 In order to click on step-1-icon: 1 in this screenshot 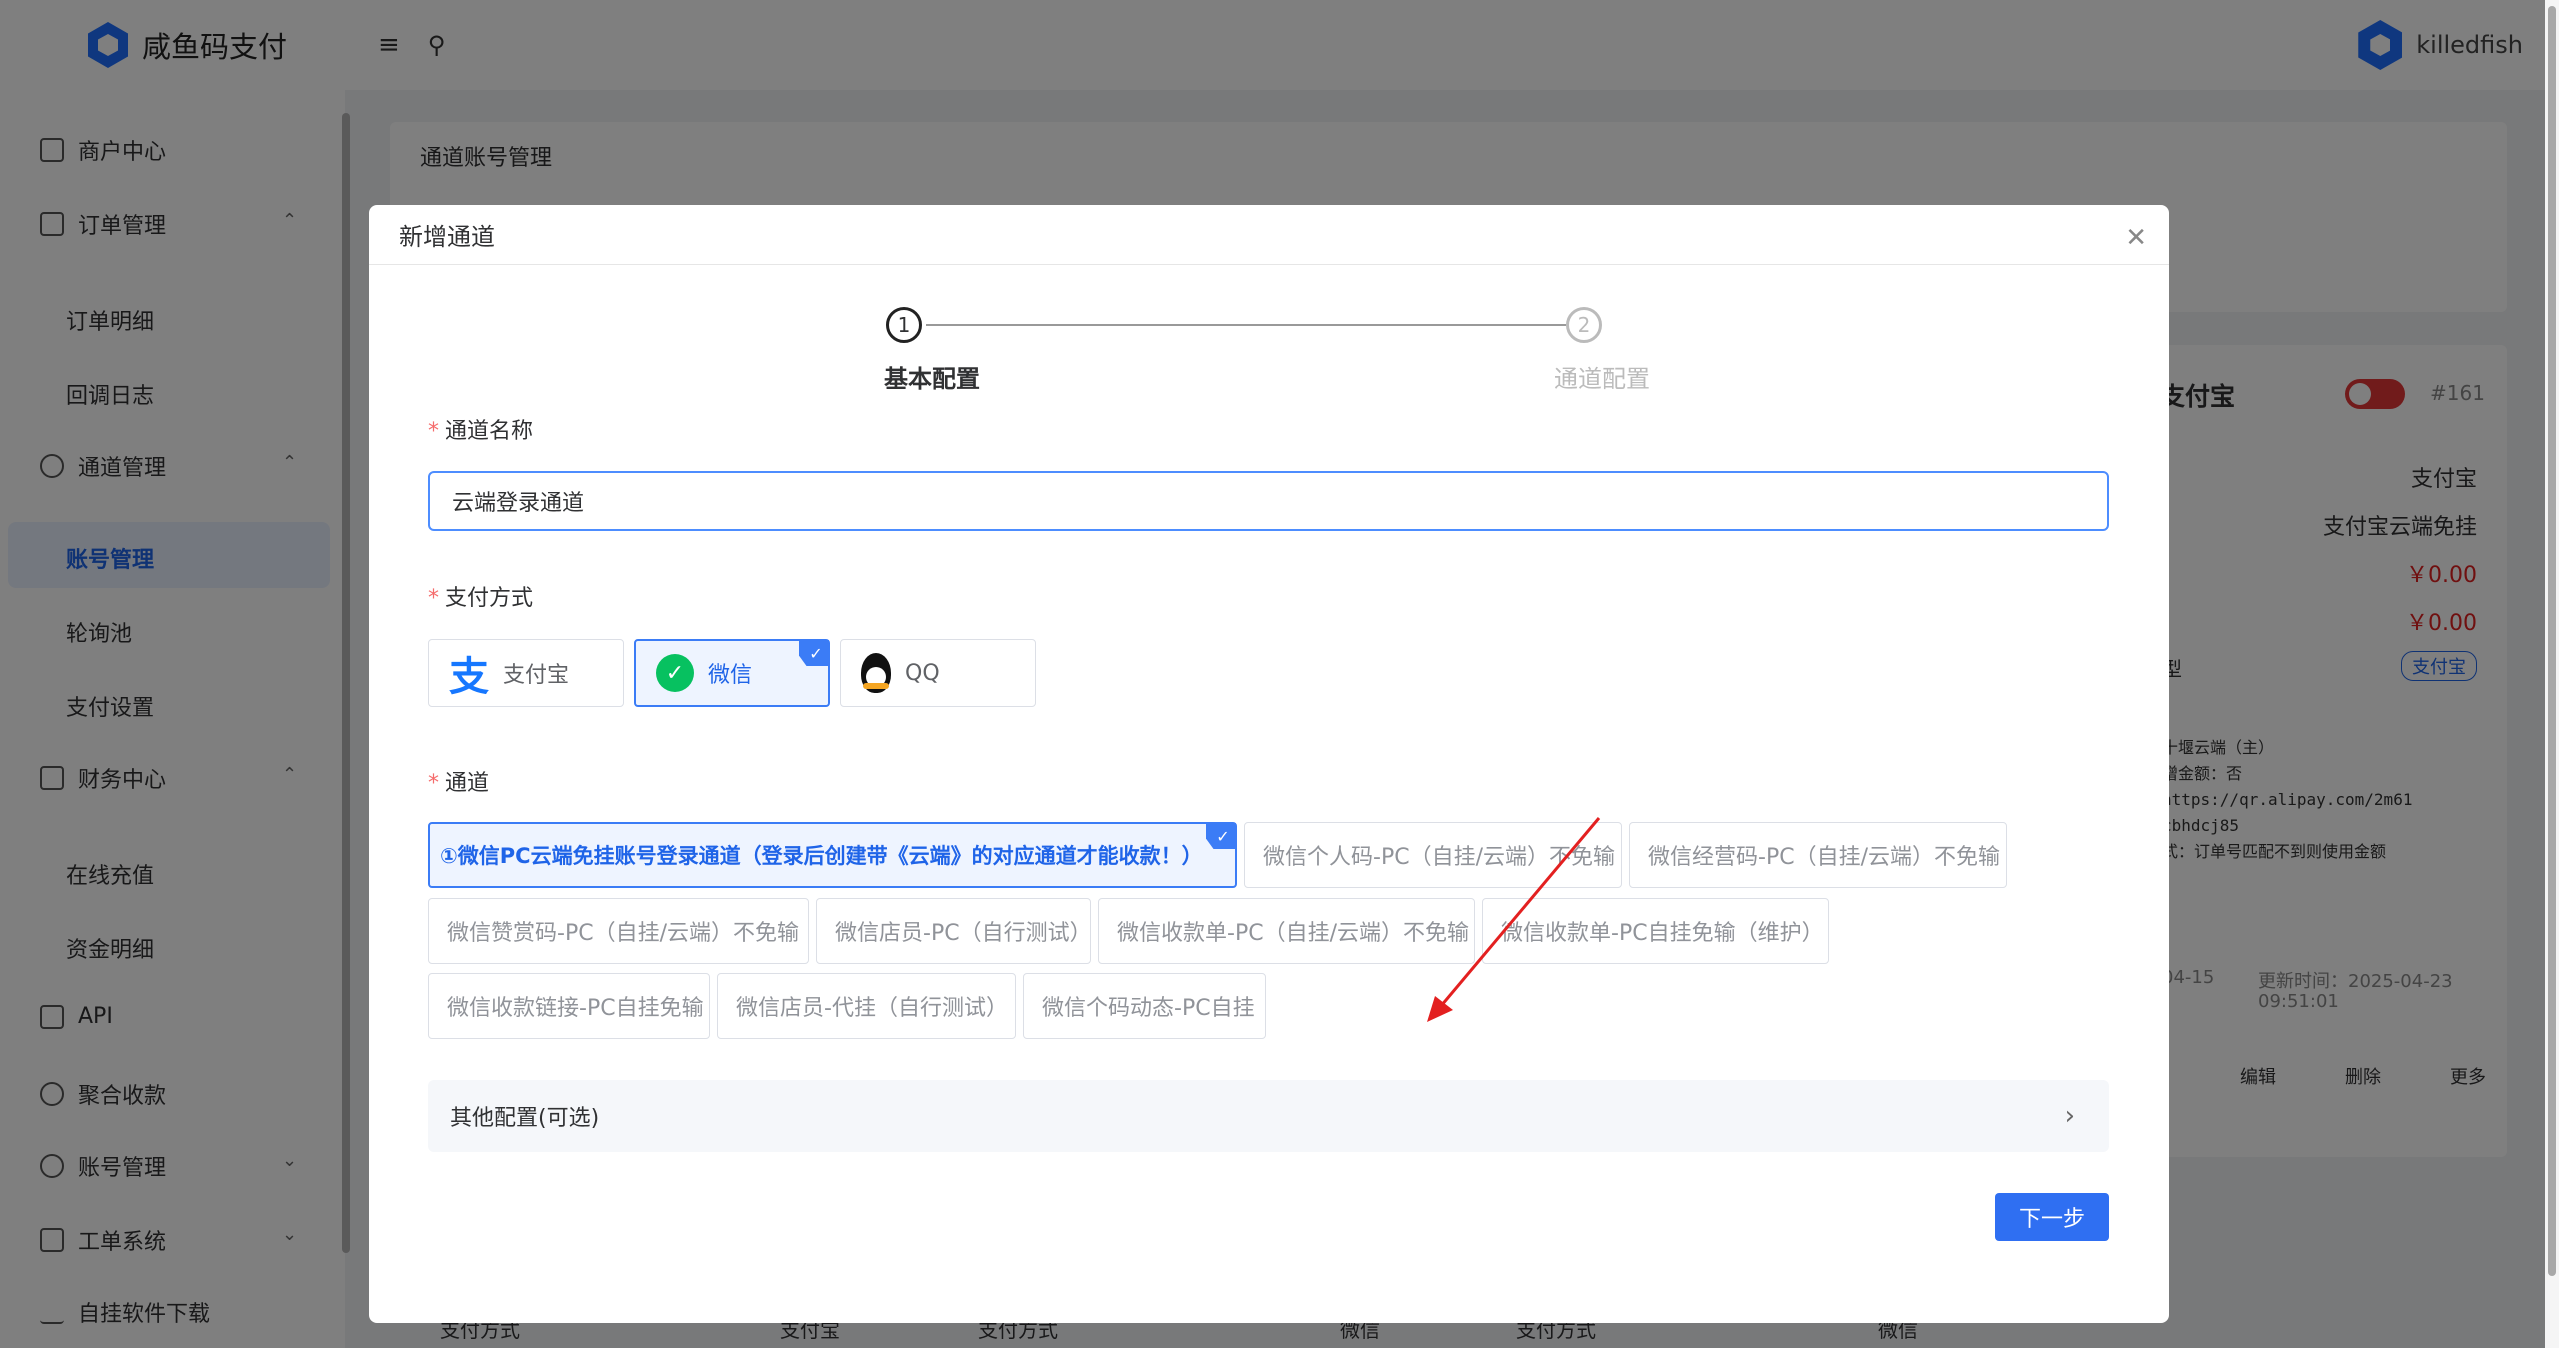, I will do `click(904, 325)`.